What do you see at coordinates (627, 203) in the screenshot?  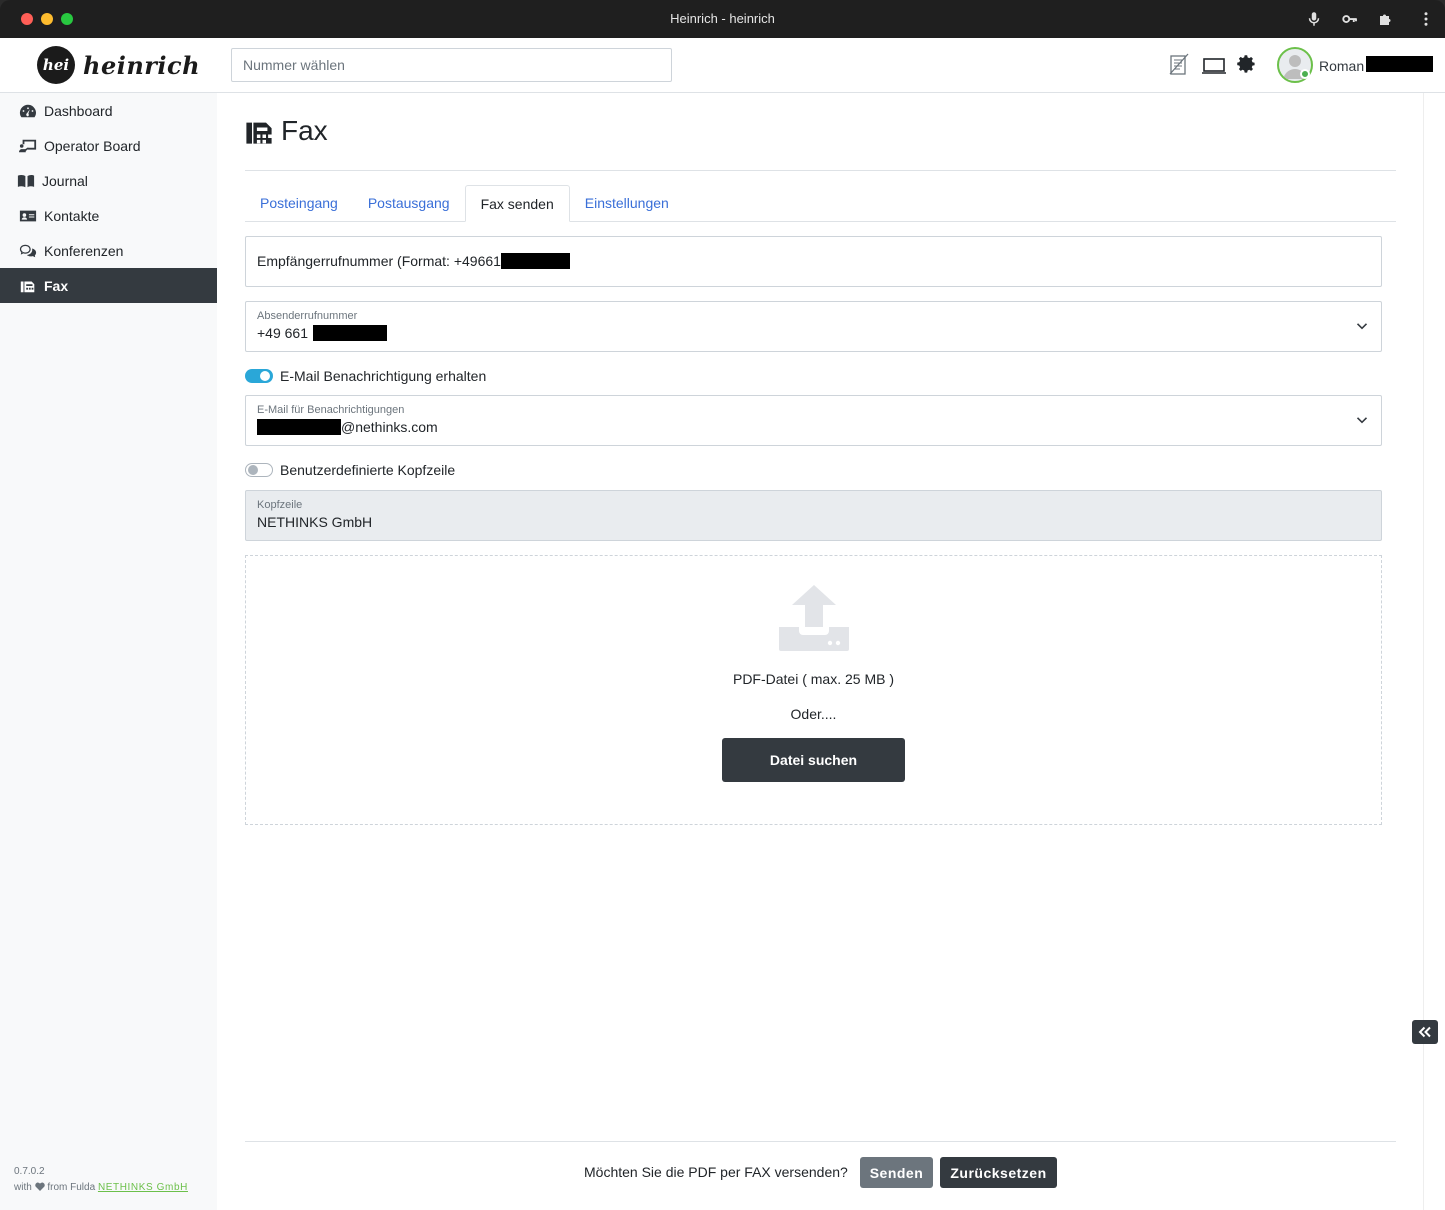 I see `tab-einstellungen: Einstellungen` at bounding box center [627, 203].